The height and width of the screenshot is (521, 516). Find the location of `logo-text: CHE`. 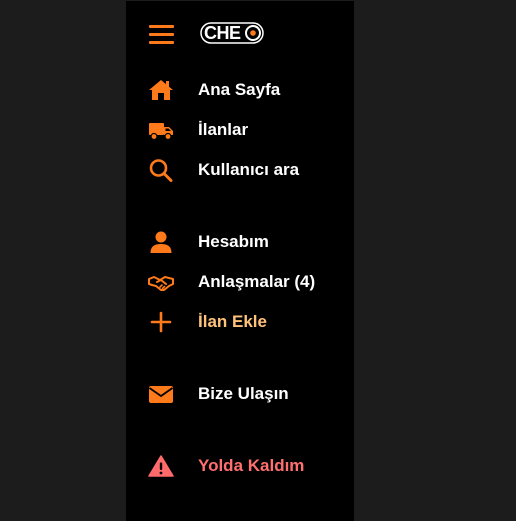

logo-text: CHE is located at coordinates (222, 33).